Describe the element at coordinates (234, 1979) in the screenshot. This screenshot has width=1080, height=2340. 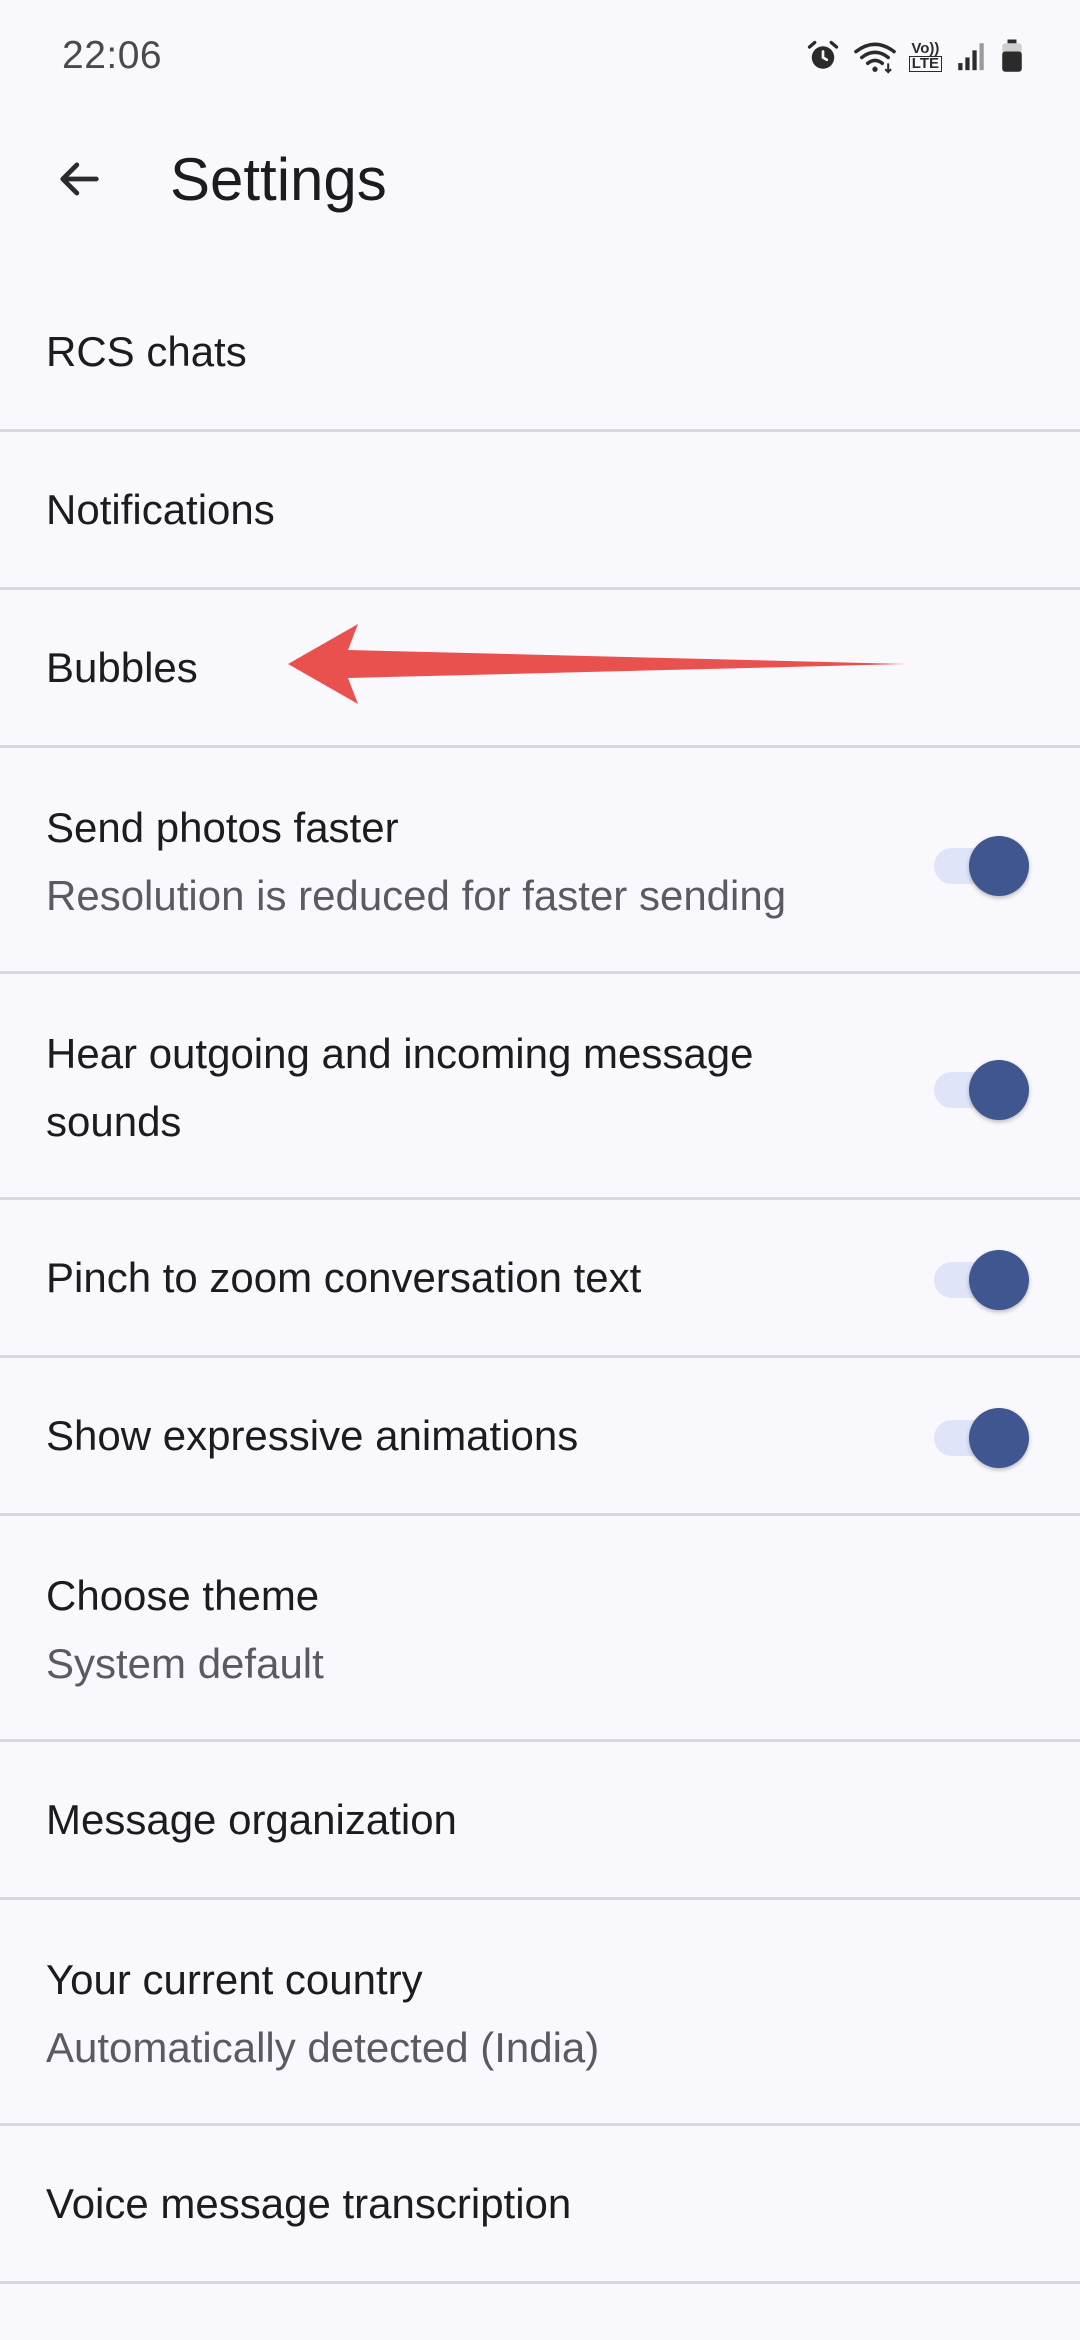
I see `setting-title: Your current country` at that location.